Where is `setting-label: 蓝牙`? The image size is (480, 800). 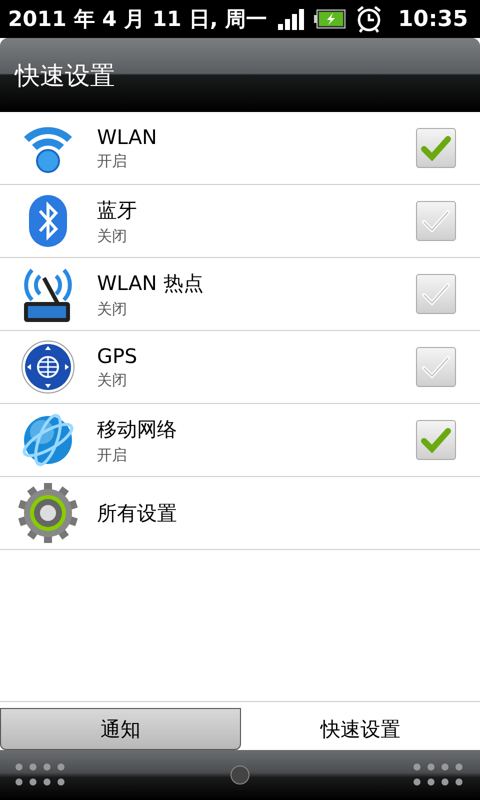
setting-label: 蓝牙 is located at coordinates (117, 210).